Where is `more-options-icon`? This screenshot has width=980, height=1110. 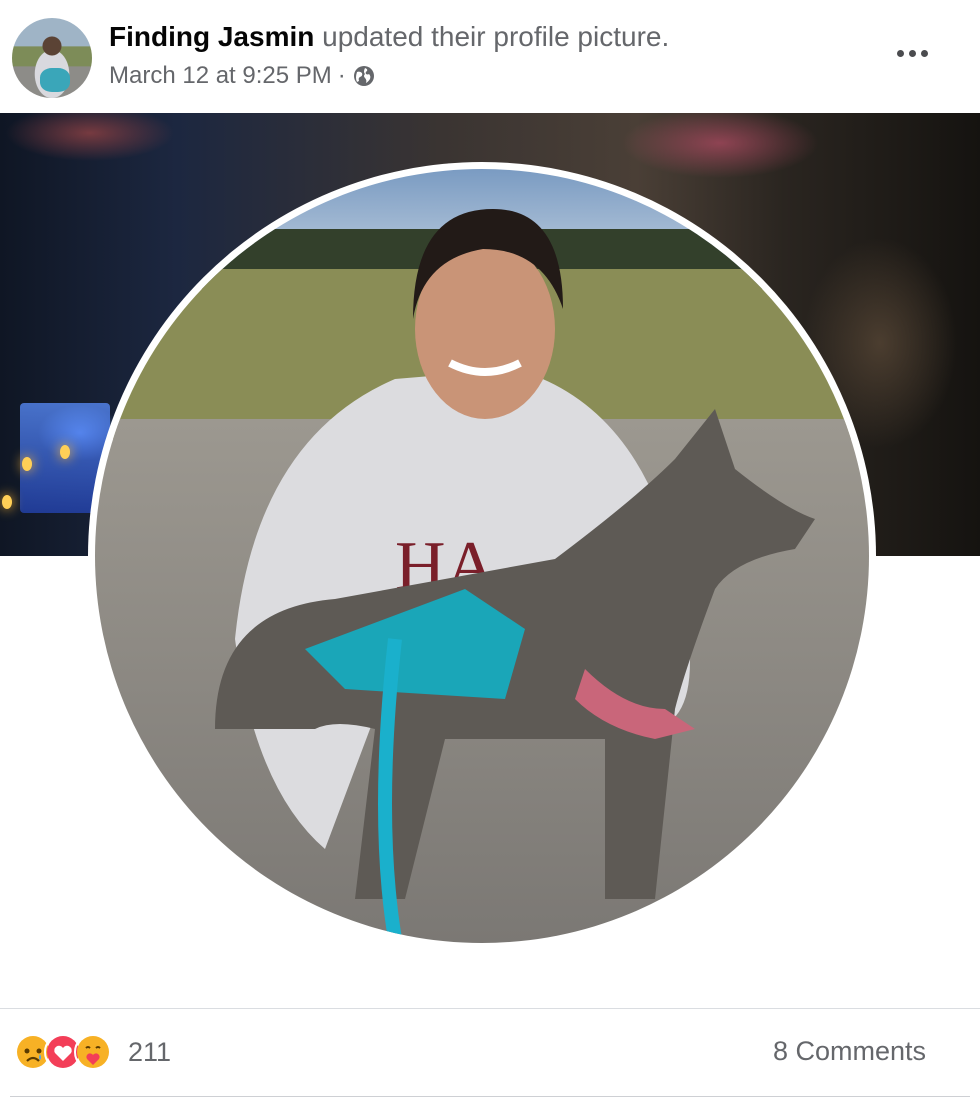 more-options-icon is located at coordinates (912, 53).